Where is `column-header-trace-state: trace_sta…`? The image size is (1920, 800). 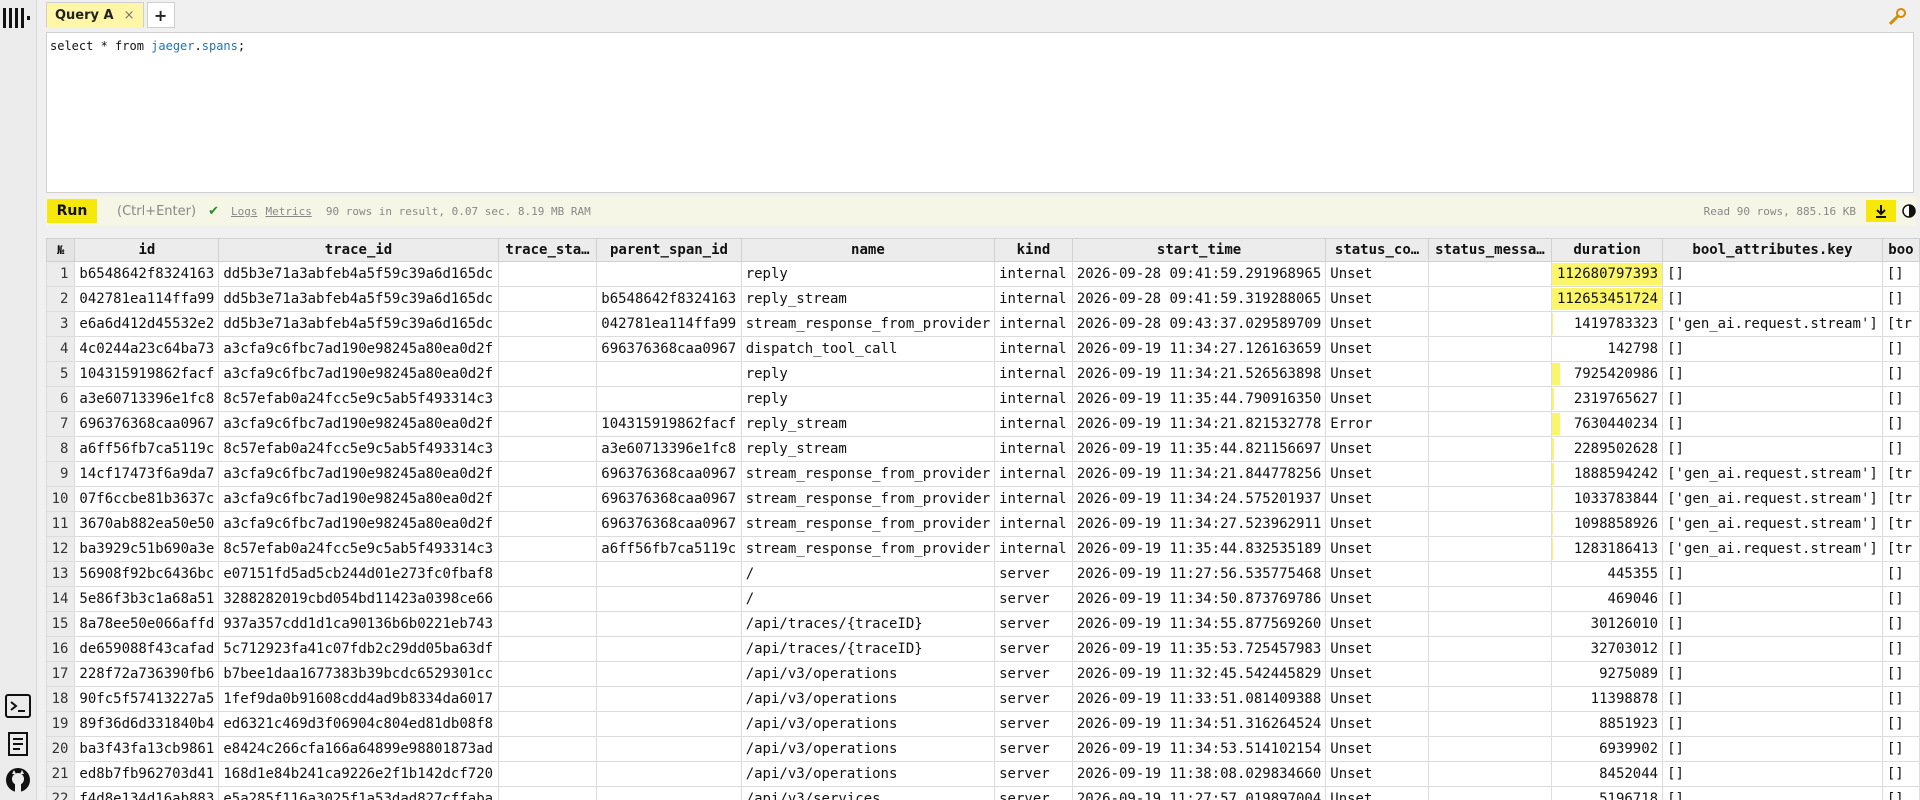 column-header-trace-state: trace_sta… is located at coordinates (547, 250).